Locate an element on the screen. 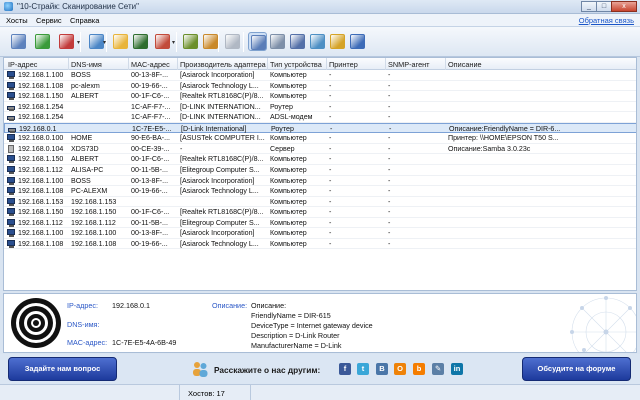 This screenshot has height=400, width=640. description-label: Описание: is located at coordinates (230, 305).